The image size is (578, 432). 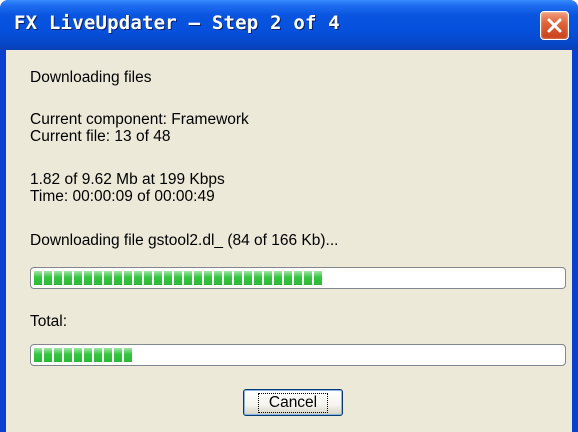 I want to click on current-component-label: Current component: Framework, so click(x=139, y=119).